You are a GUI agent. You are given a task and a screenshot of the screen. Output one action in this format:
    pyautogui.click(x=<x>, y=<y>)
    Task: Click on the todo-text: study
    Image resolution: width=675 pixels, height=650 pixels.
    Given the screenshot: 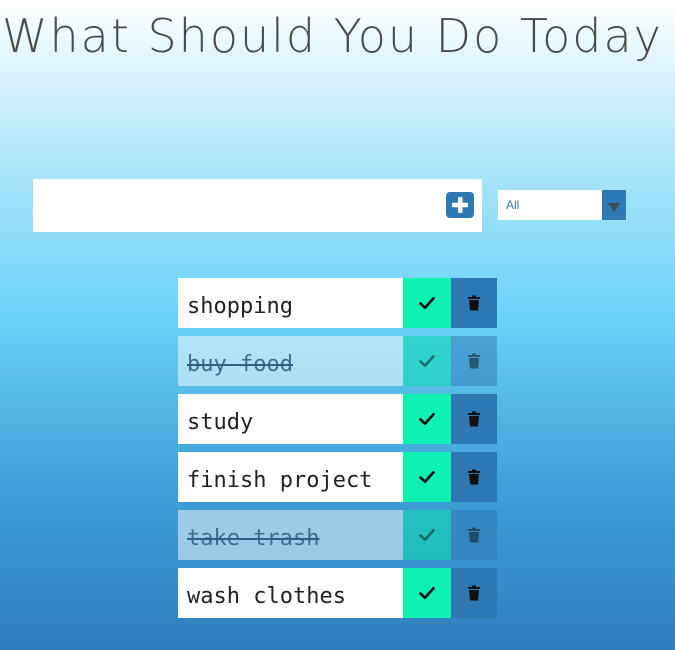 What is the action you would take?
    pyautogui.click(x=290, y=419)
    